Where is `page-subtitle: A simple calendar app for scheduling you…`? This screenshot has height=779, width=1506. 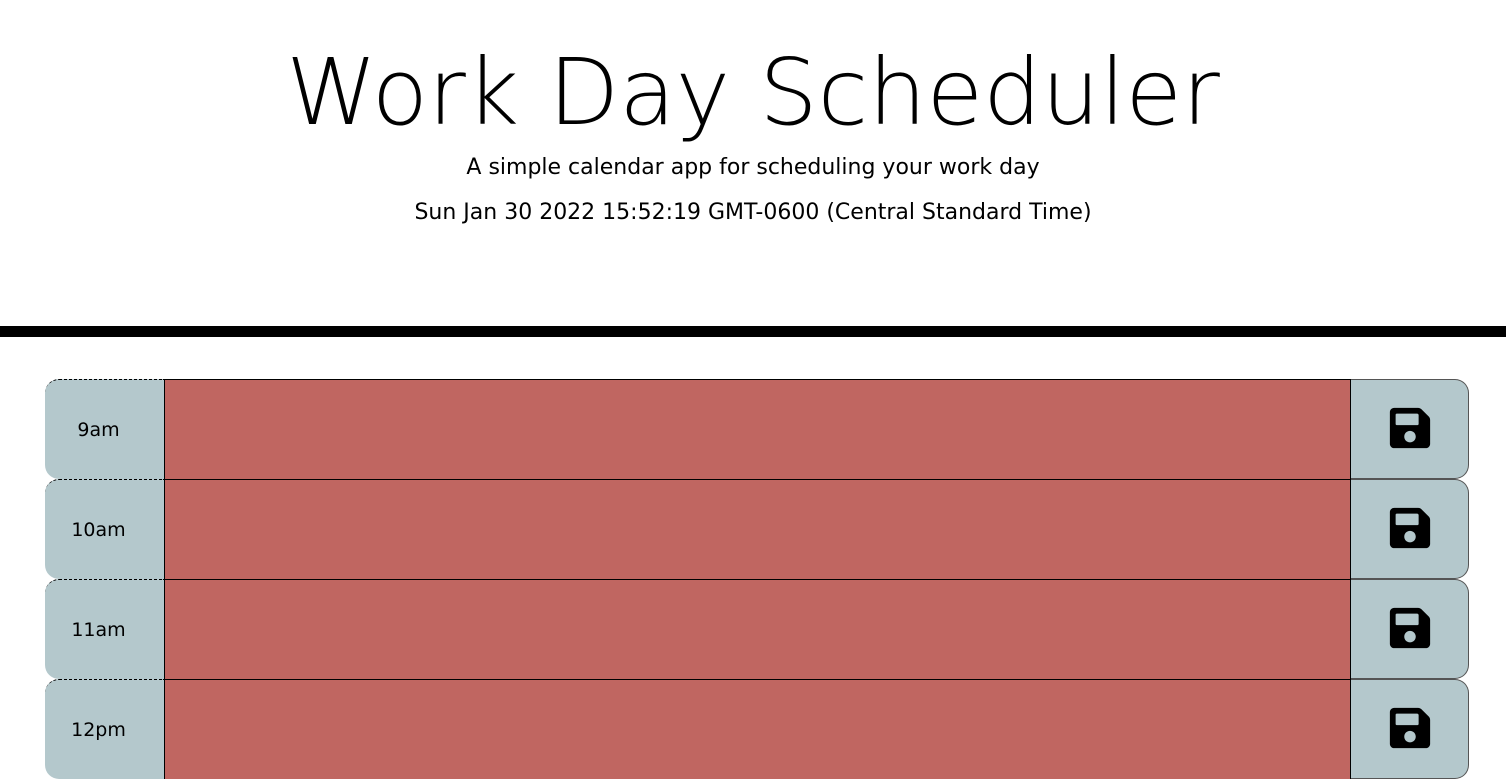
page-subtitle: A simple calendar app for scheduling you… is located at coordinates (753, 167).